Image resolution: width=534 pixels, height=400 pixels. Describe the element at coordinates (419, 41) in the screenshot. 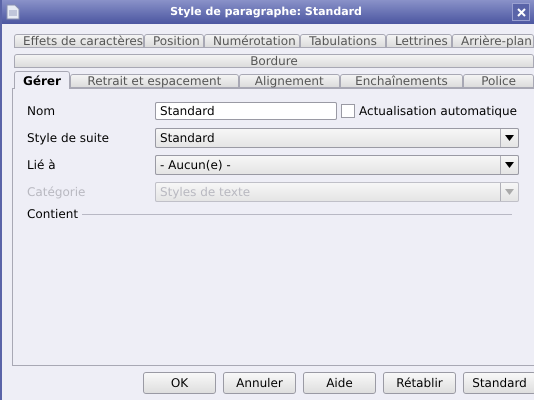

I see `tab: Lettrines` at that location.